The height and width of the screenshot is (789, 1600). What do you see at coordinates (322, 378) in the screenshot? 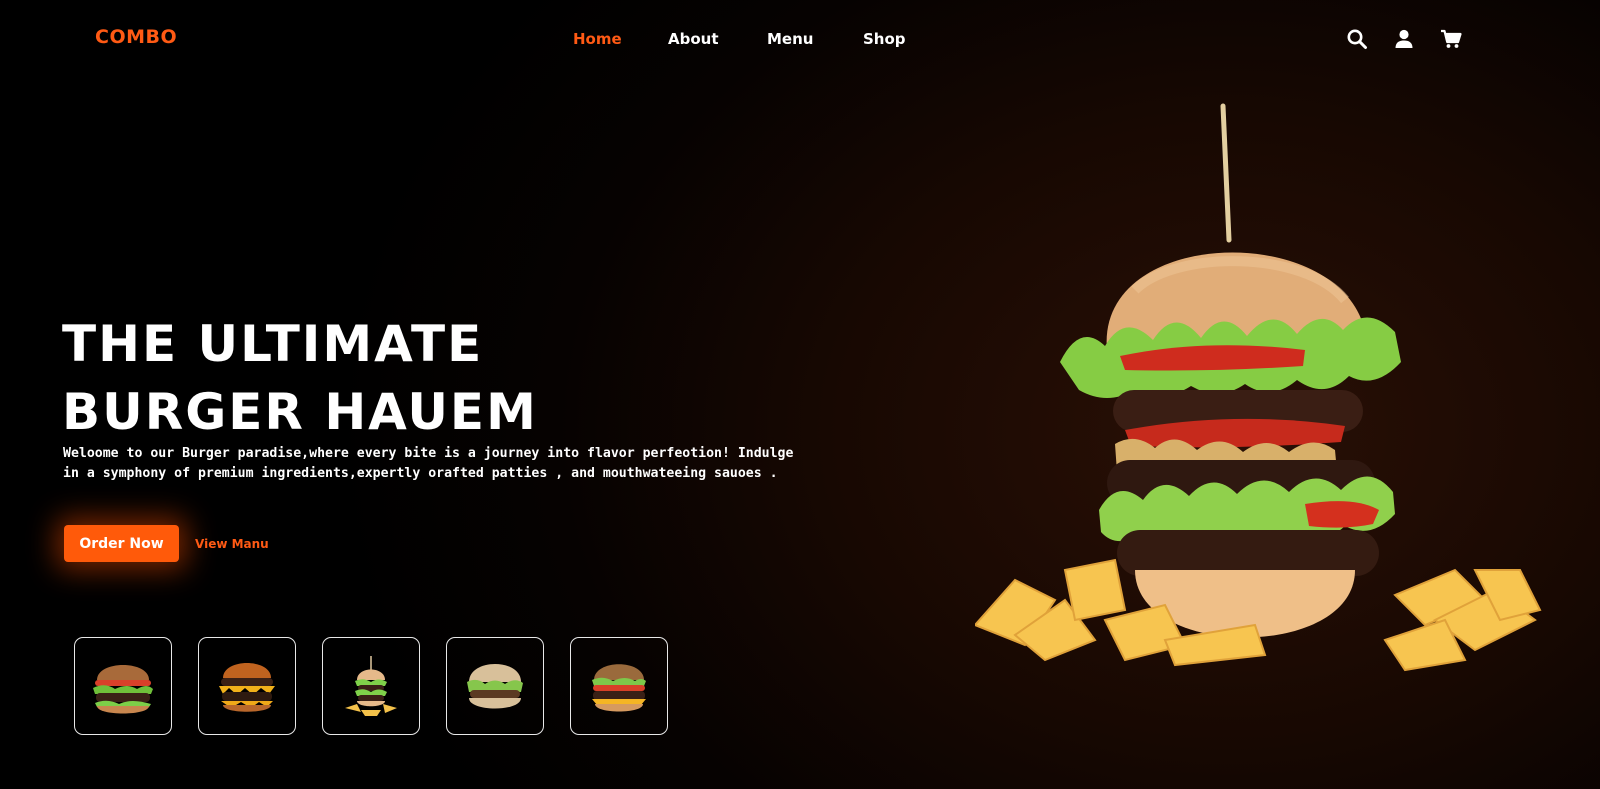
I see `hero-title: THE ULTIMATE BURGER HAUEM` at bounding box center [322, 378].